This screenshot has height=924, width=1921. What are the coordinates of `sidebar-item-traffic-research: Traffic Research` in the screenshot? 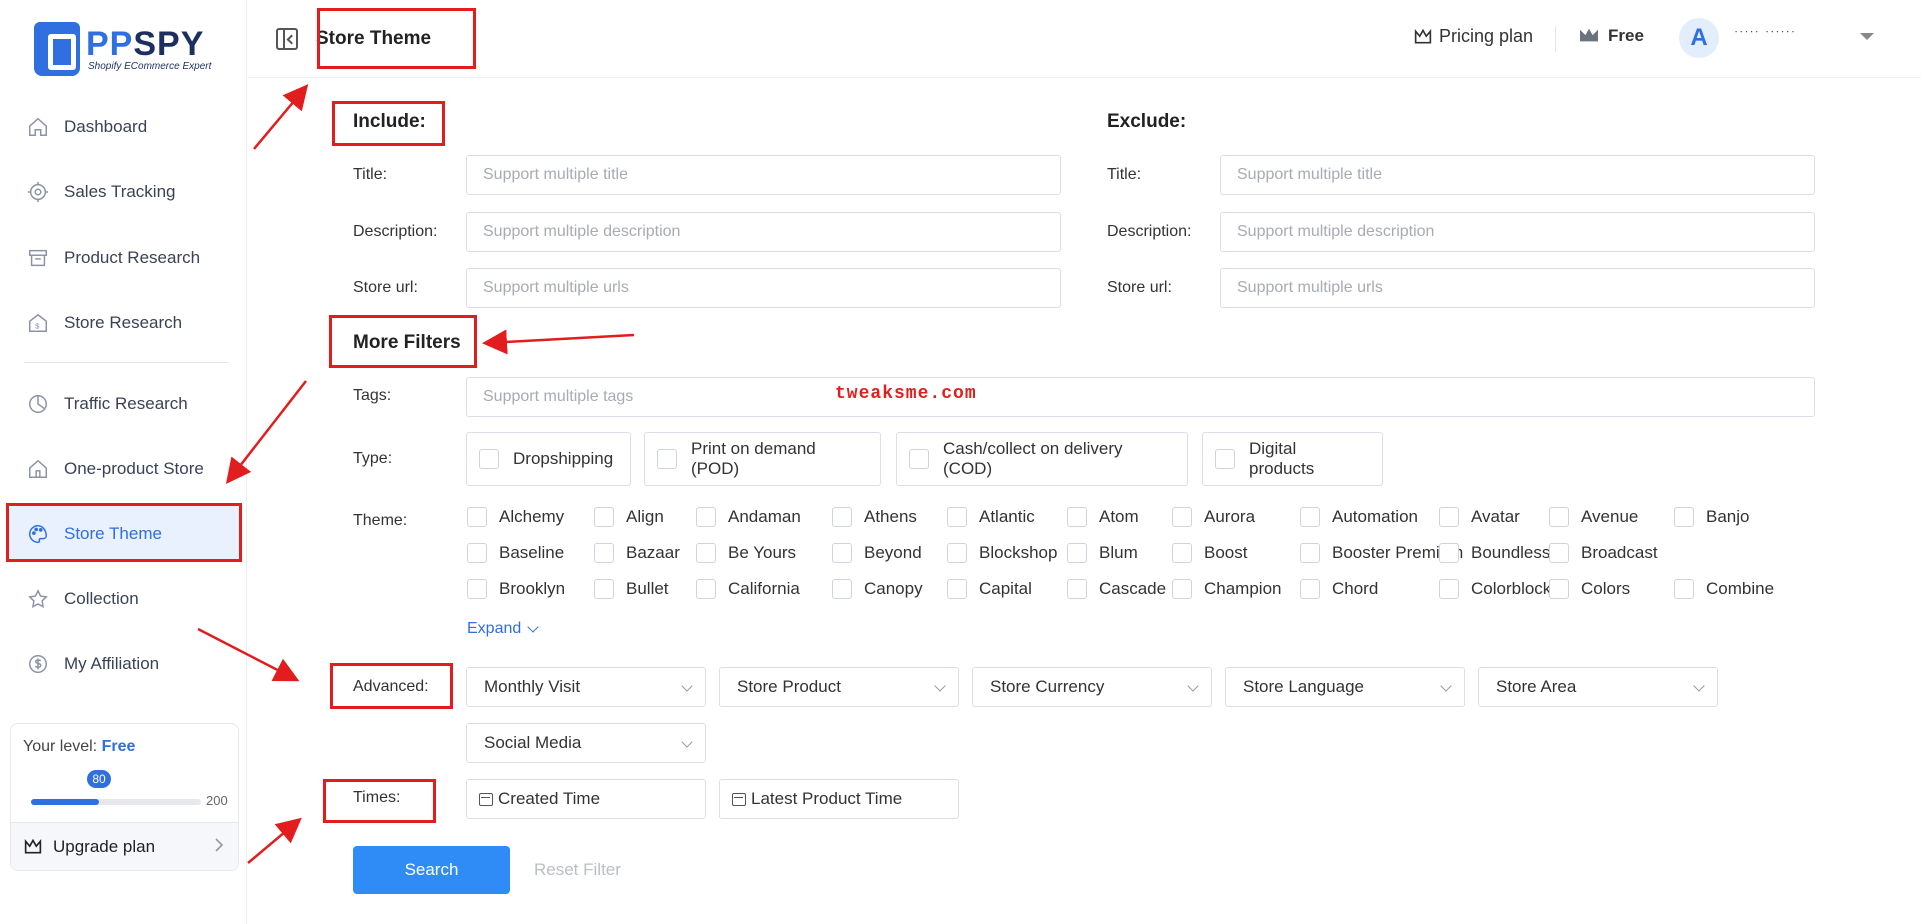 It's located at (124, 404).